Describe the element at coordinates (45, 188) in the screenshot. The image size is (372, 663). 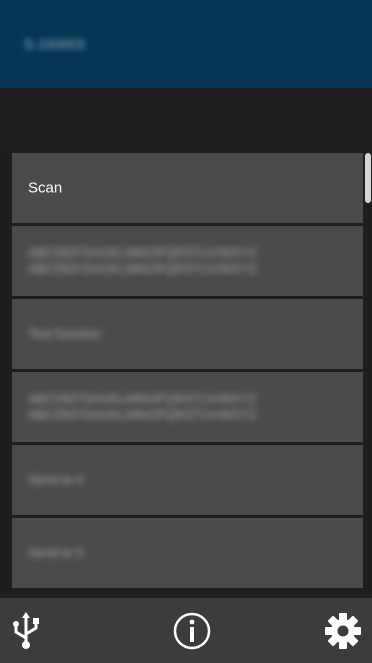
I see `menu-item-label: Scan` at that location.